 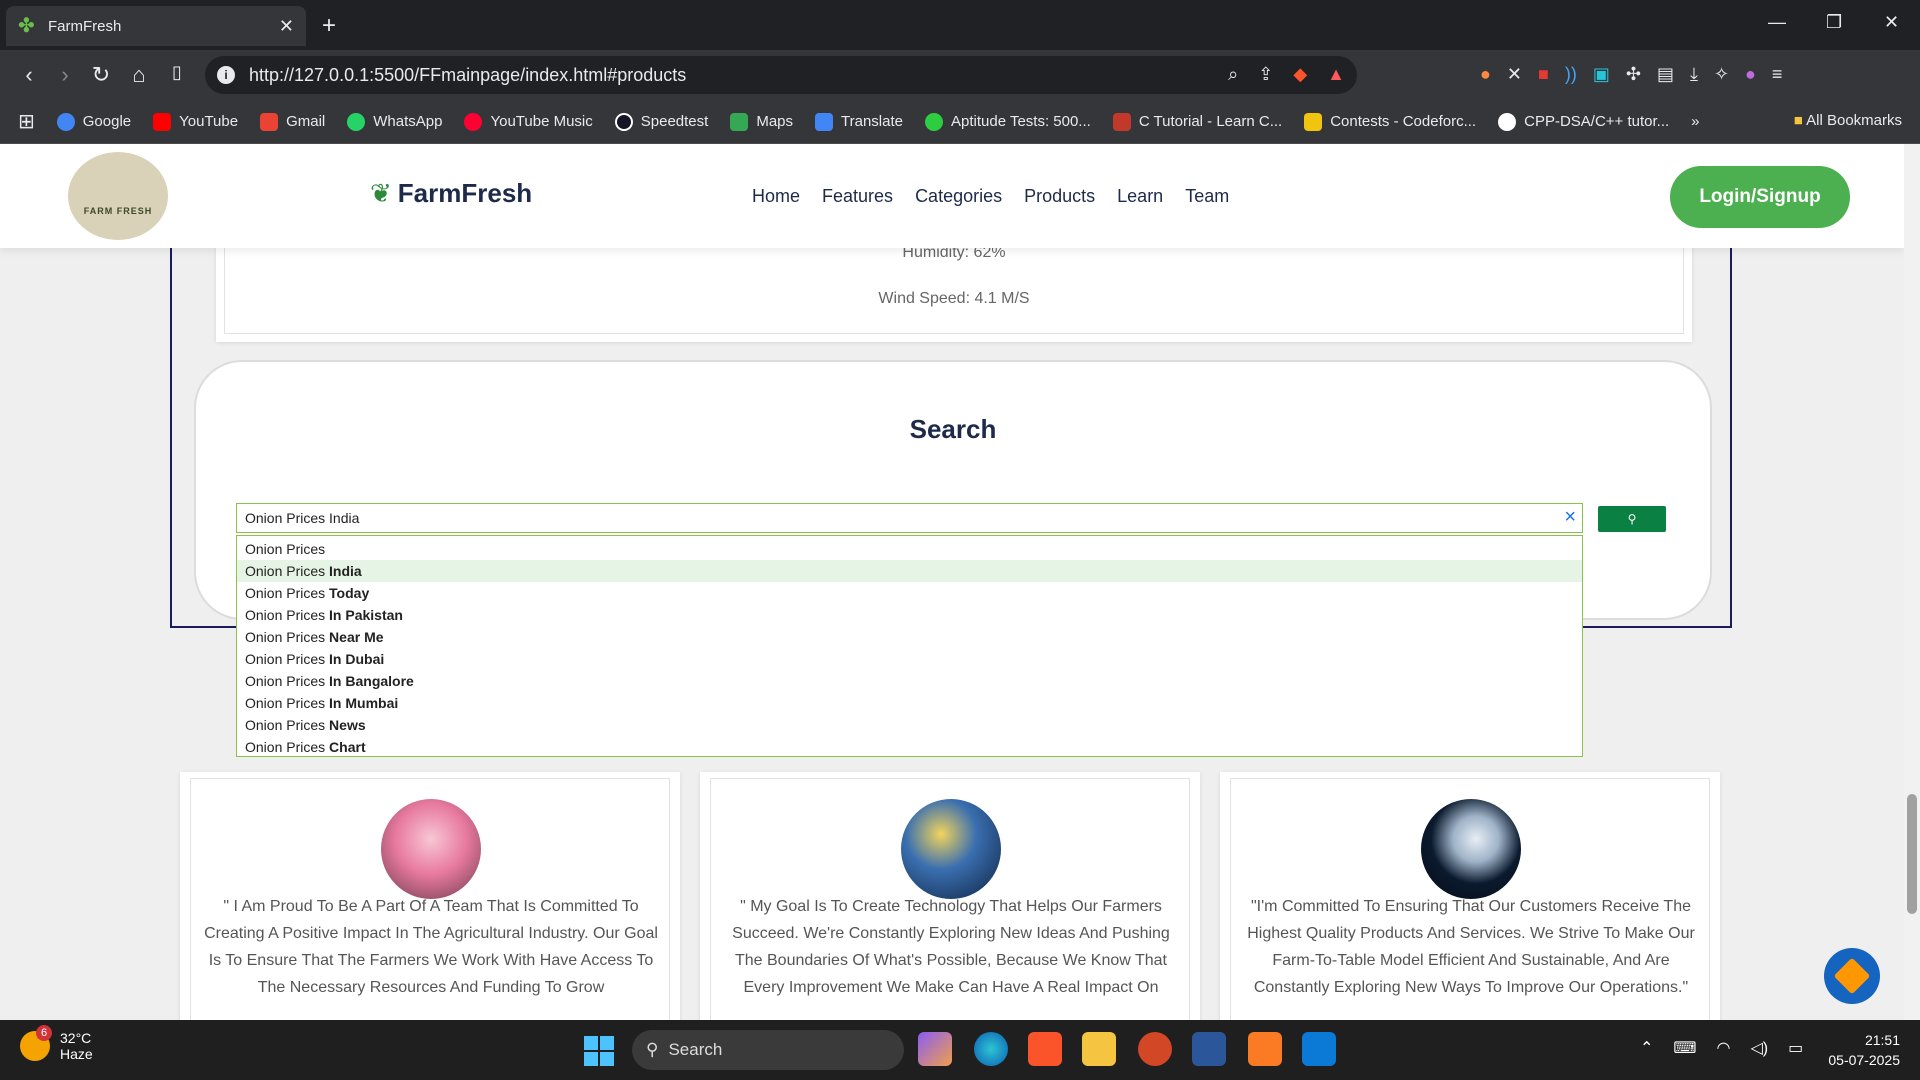 I want to click on close-tab-icon: ✕, so click(x=286, y=26).